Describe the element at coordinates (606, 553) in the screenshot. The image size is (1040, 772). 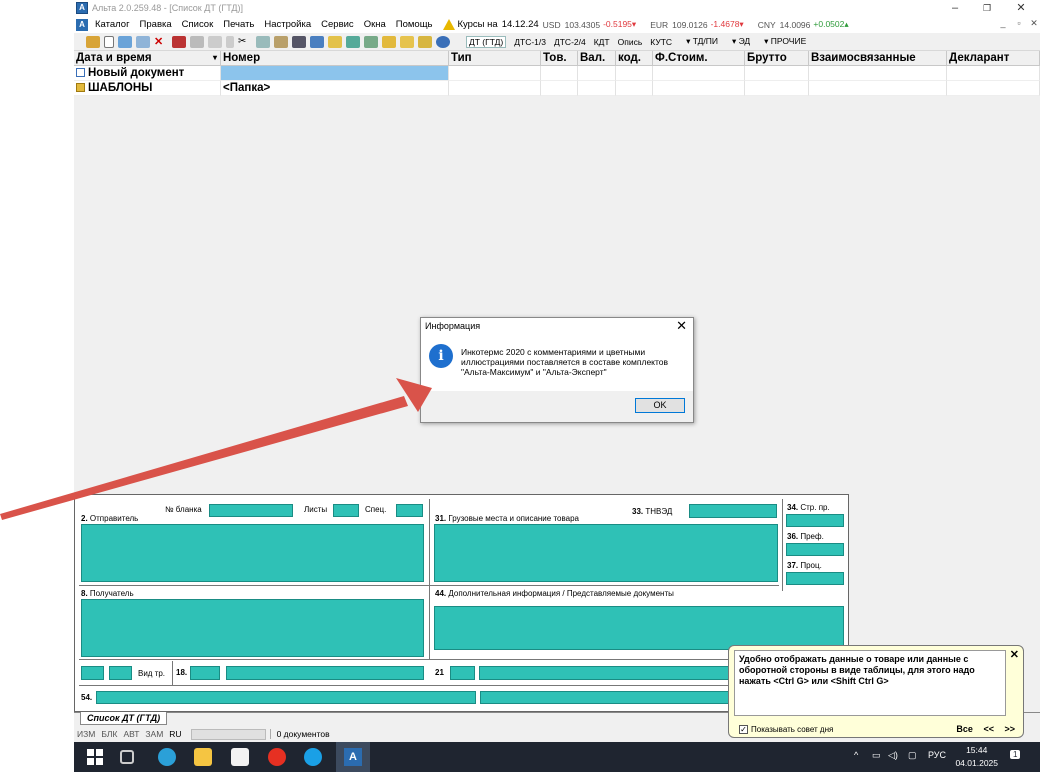
I see `cargo-field` at that location.